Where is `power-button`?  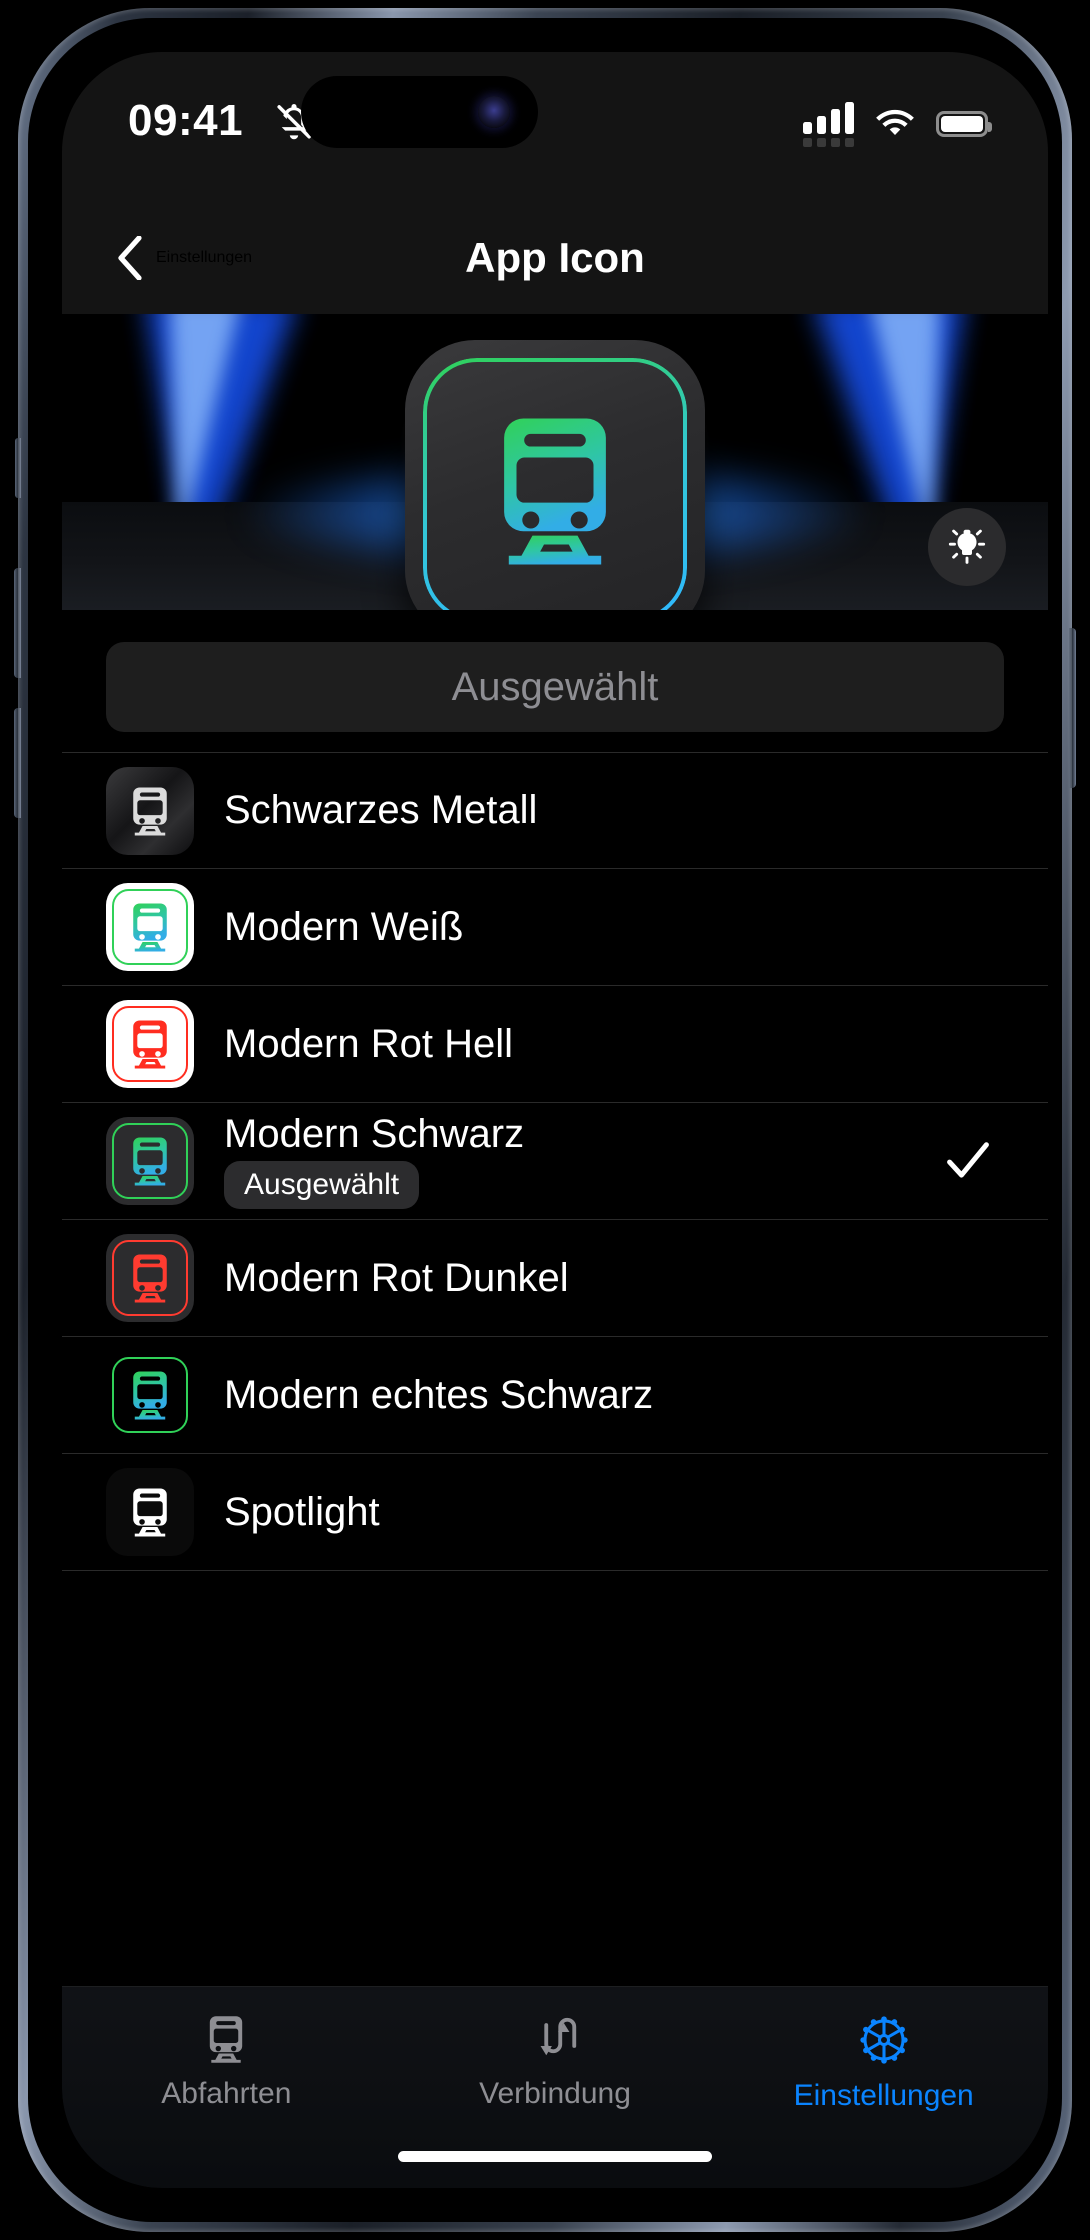 power-button is located at coordinates (1072, 708).